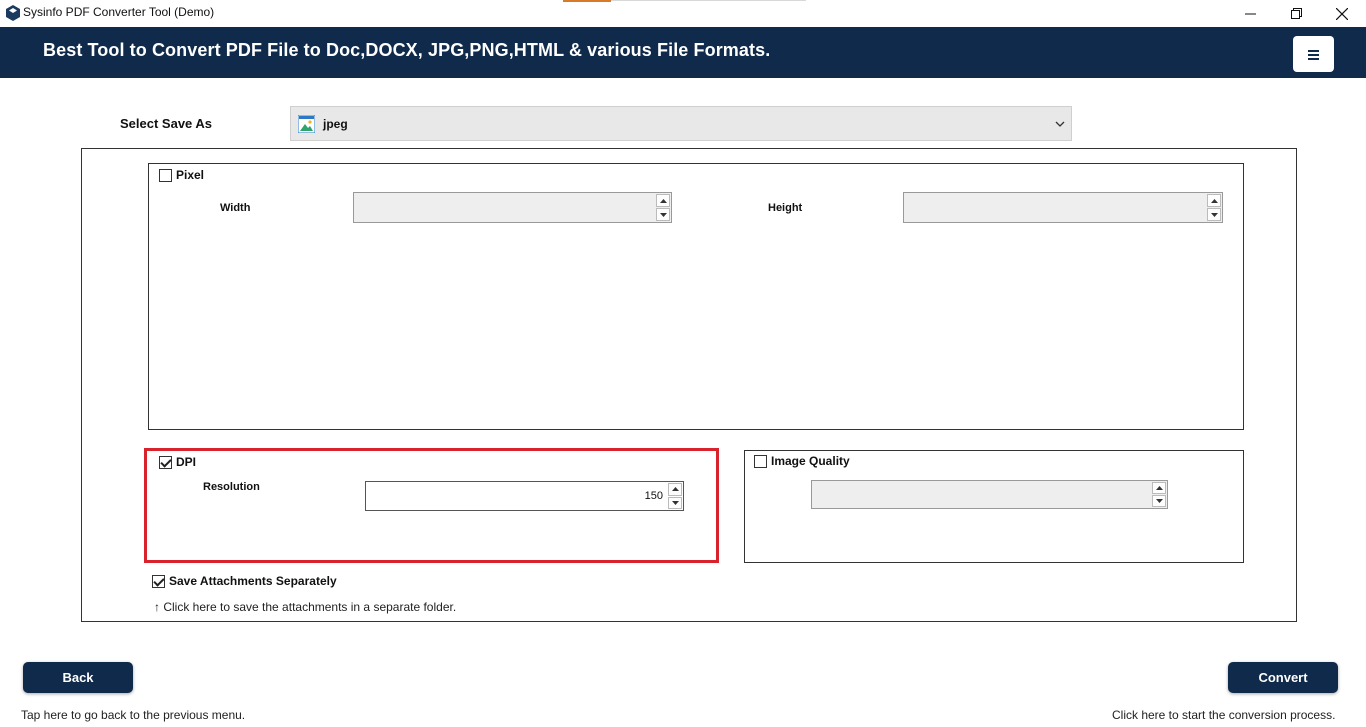 This screenshot has height=727, width=1366. I want to click on width-label: Width, so click(235, 208).